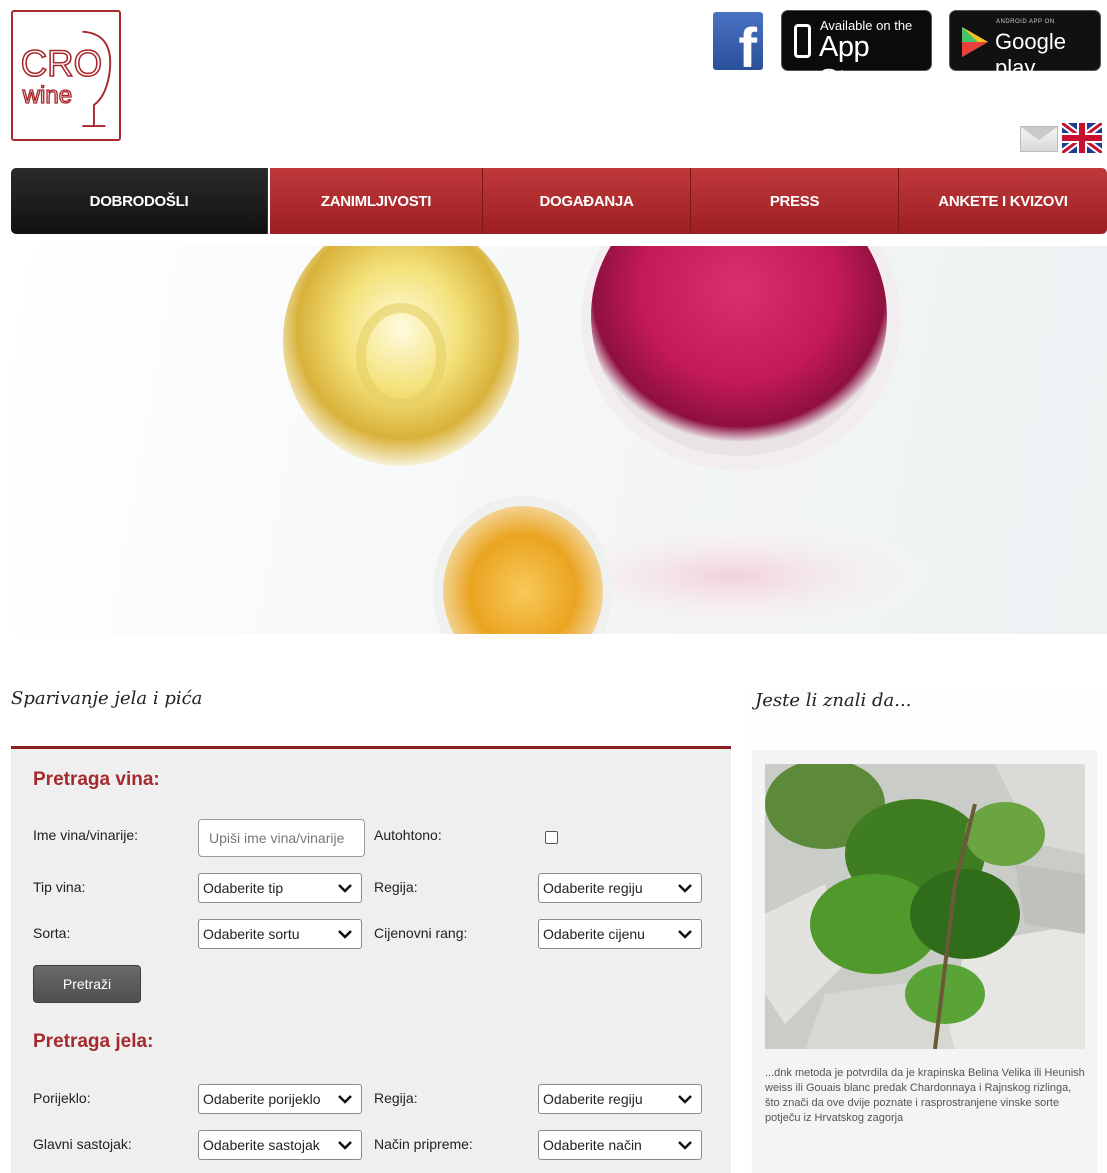 The height and width of the screenshot is (1173, 1107). I want to click on wine-region-select: Odaberite regiju, so click(620, 888).